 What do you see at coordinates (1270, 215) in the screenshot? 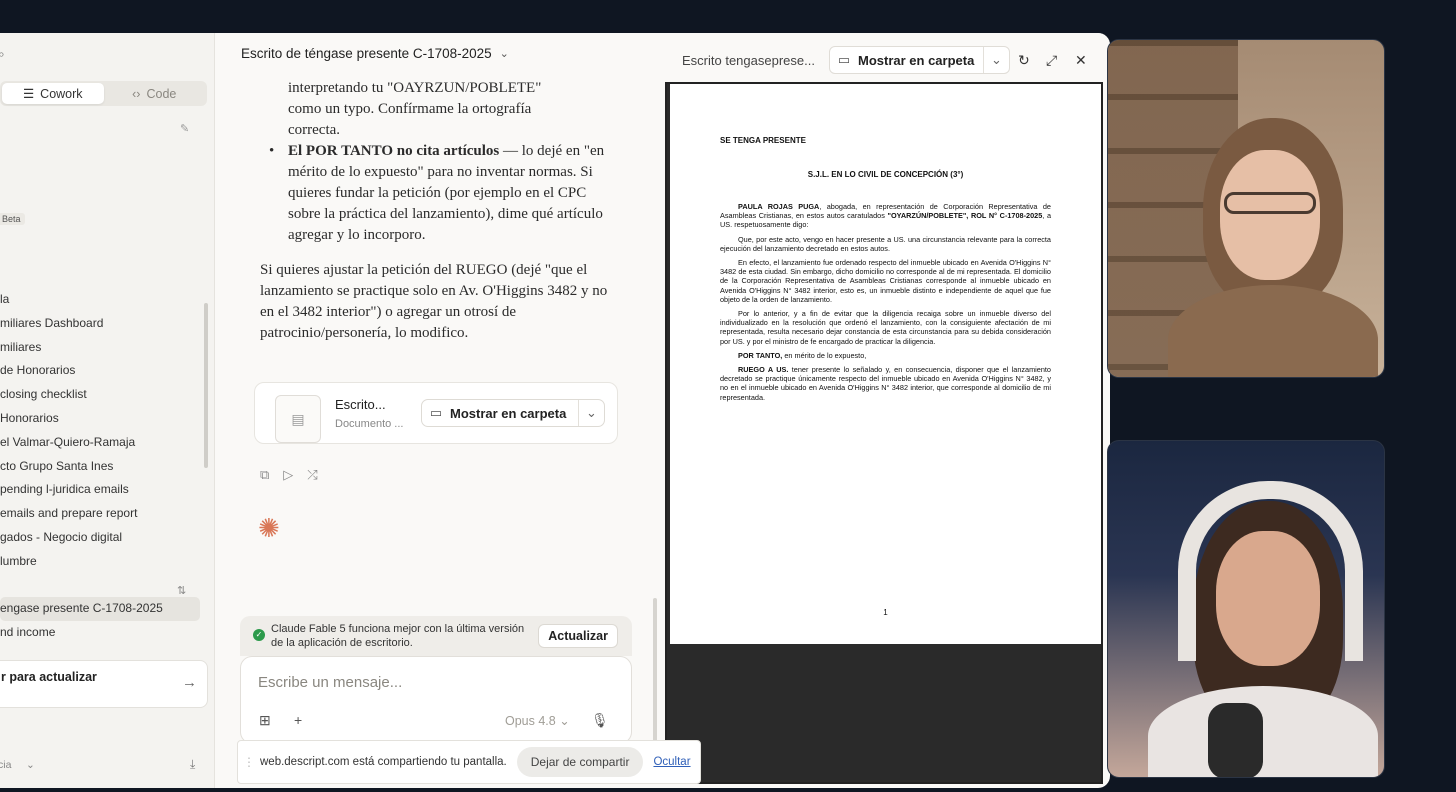
I see `person-face` at bounding box center [1270, 215].